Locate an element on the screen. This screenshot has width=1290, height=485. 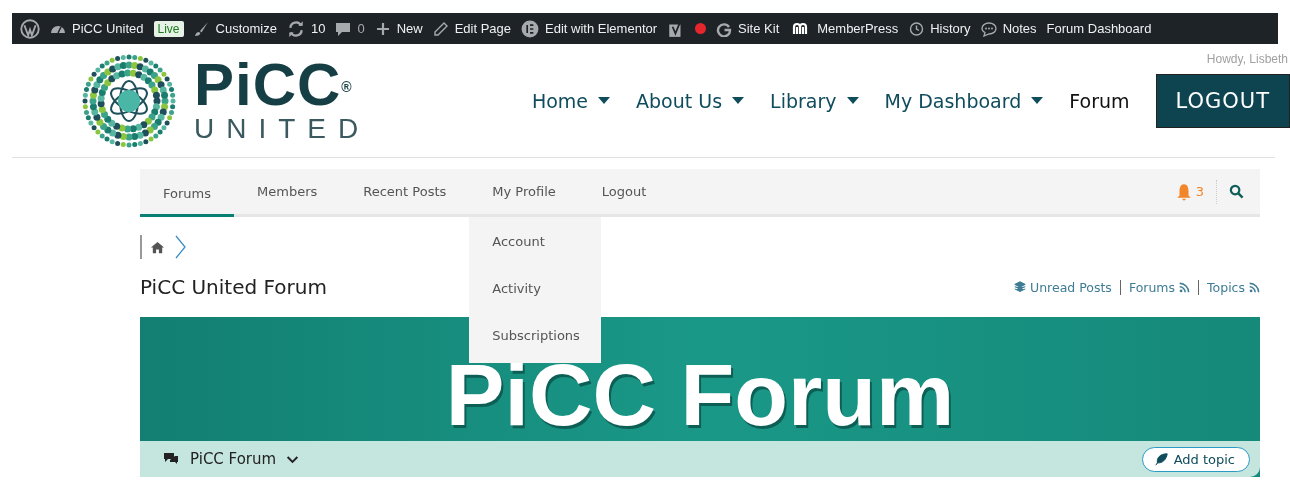
refresh-icon is located at coordinates (295, 28).